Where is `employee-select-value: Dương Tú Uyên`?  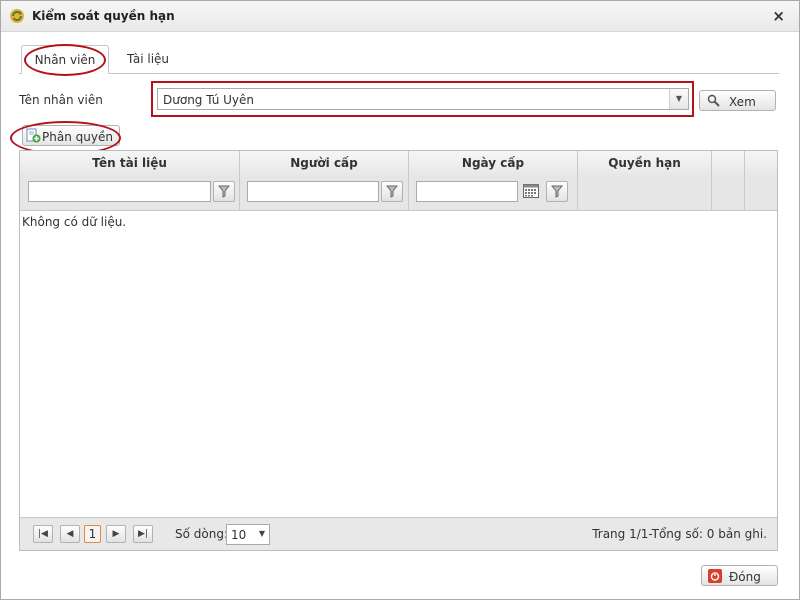
employee-select-value: Dương Tú Uyên is located at coordinates (209, 100).